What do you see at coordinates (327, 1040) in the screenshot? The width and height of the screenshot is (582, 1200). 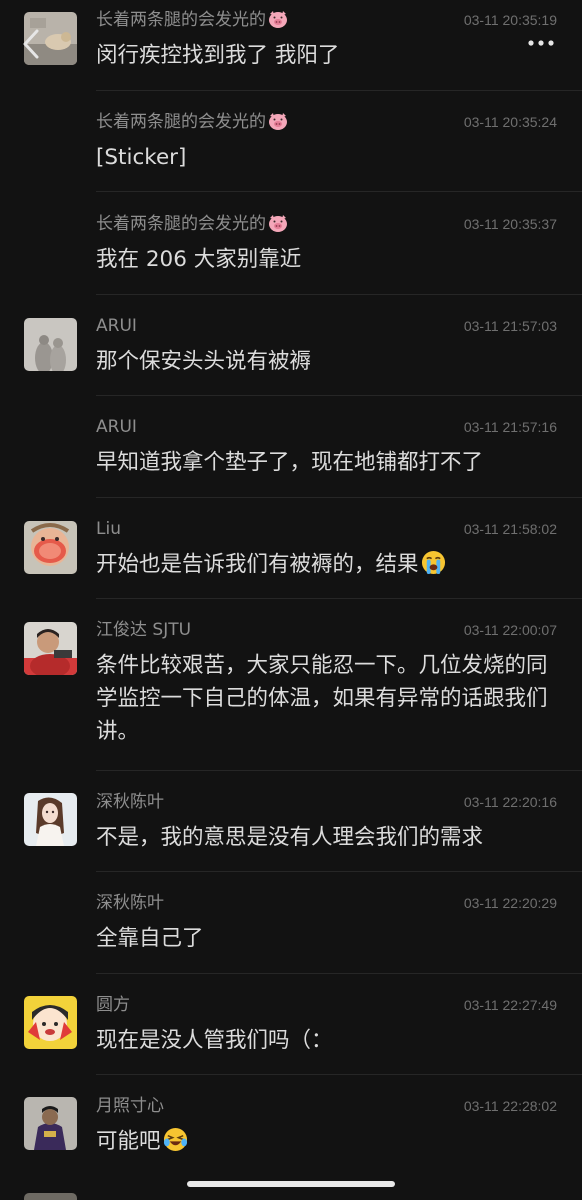 I see `message-text: 现在是没人管我们吗（：` at bounding box center [327, 1040].